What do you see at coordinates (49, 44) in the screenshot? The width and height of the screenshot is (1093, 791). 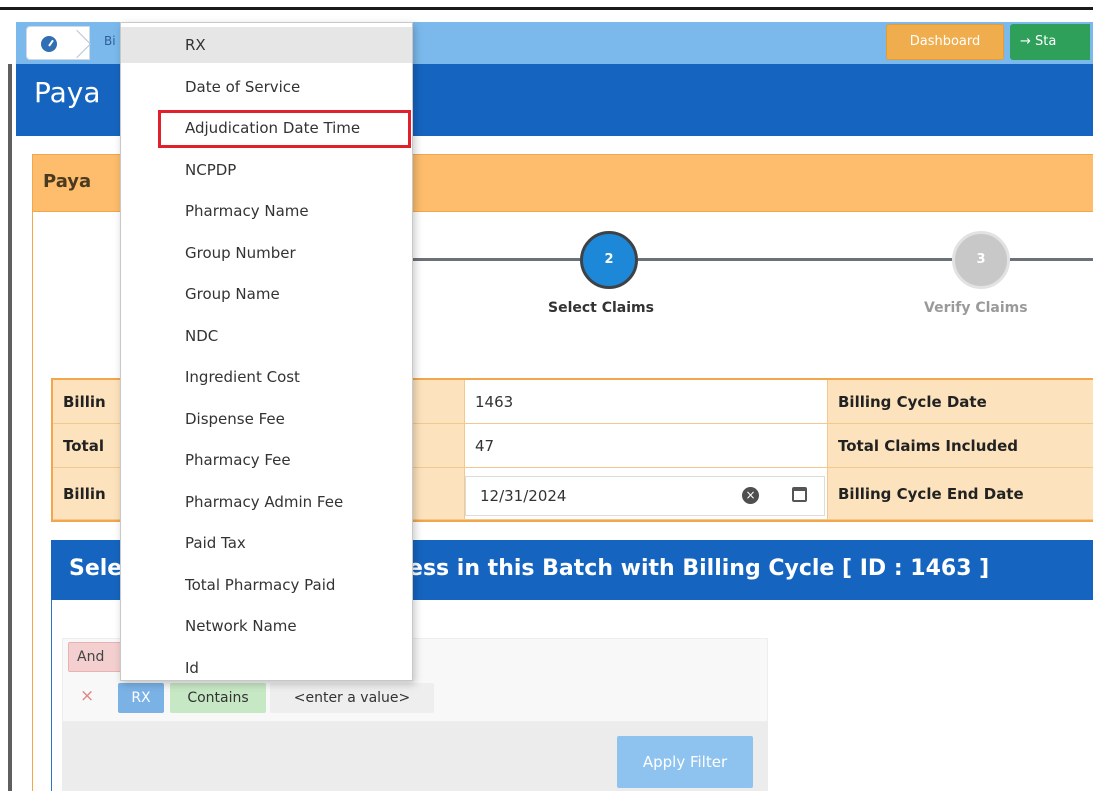 I see `dashboard-icon` at bounding box center [49, 44].